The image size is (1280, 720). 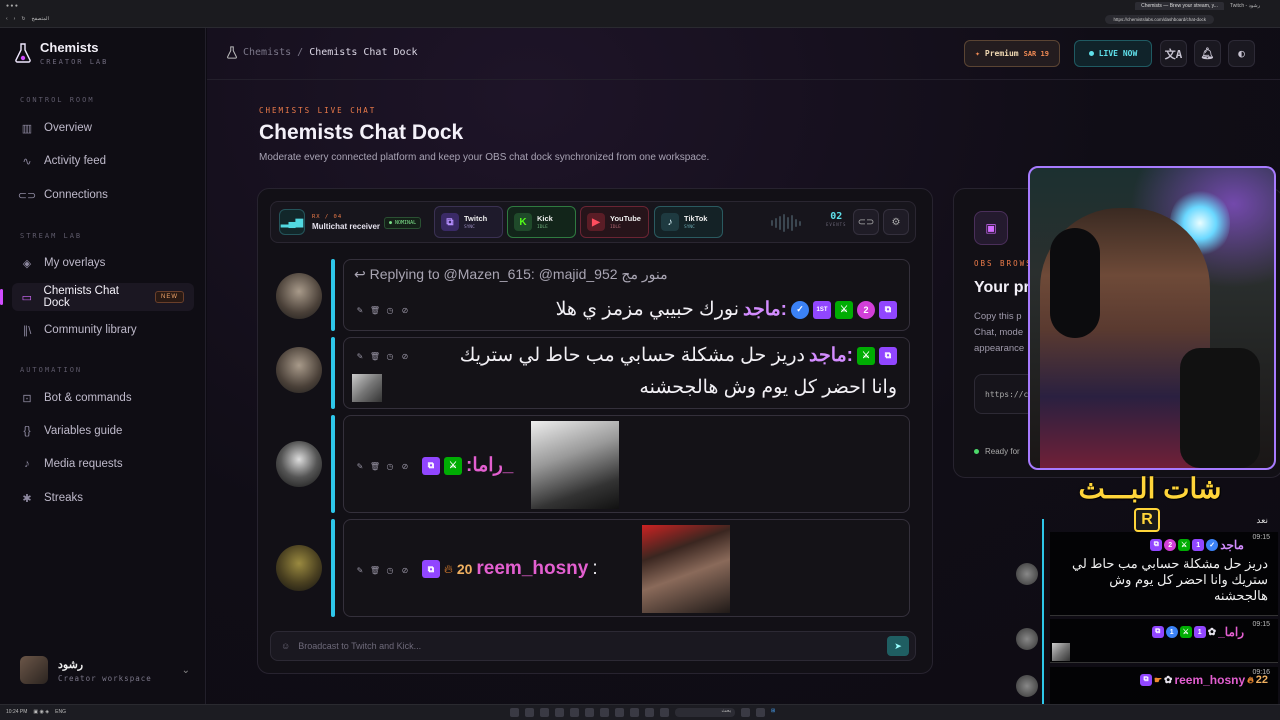 I want to click on reload-icon: ↻, so click(x=23, y=19).